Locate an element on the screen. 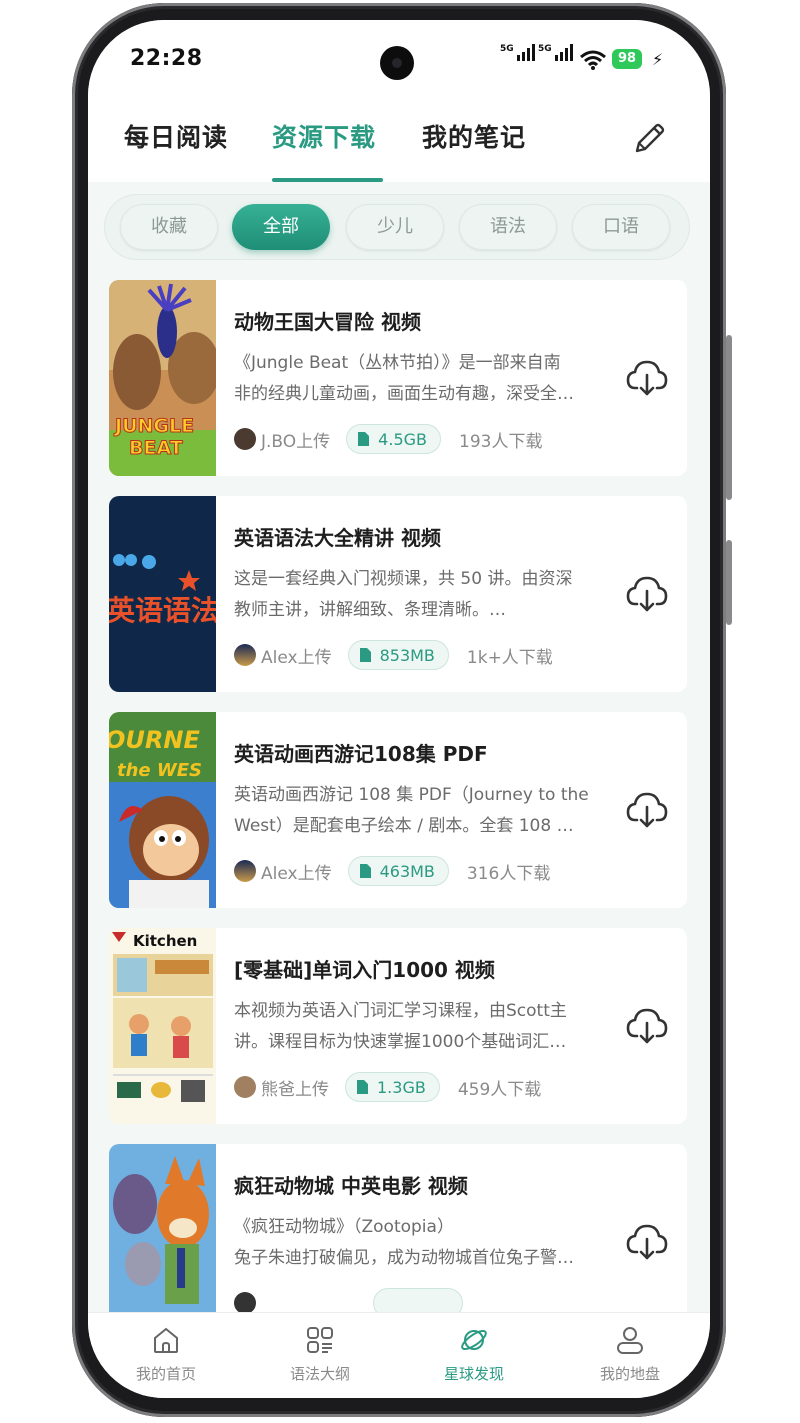  nav-label: 我的首页 is located at coordinates (165, 1374).